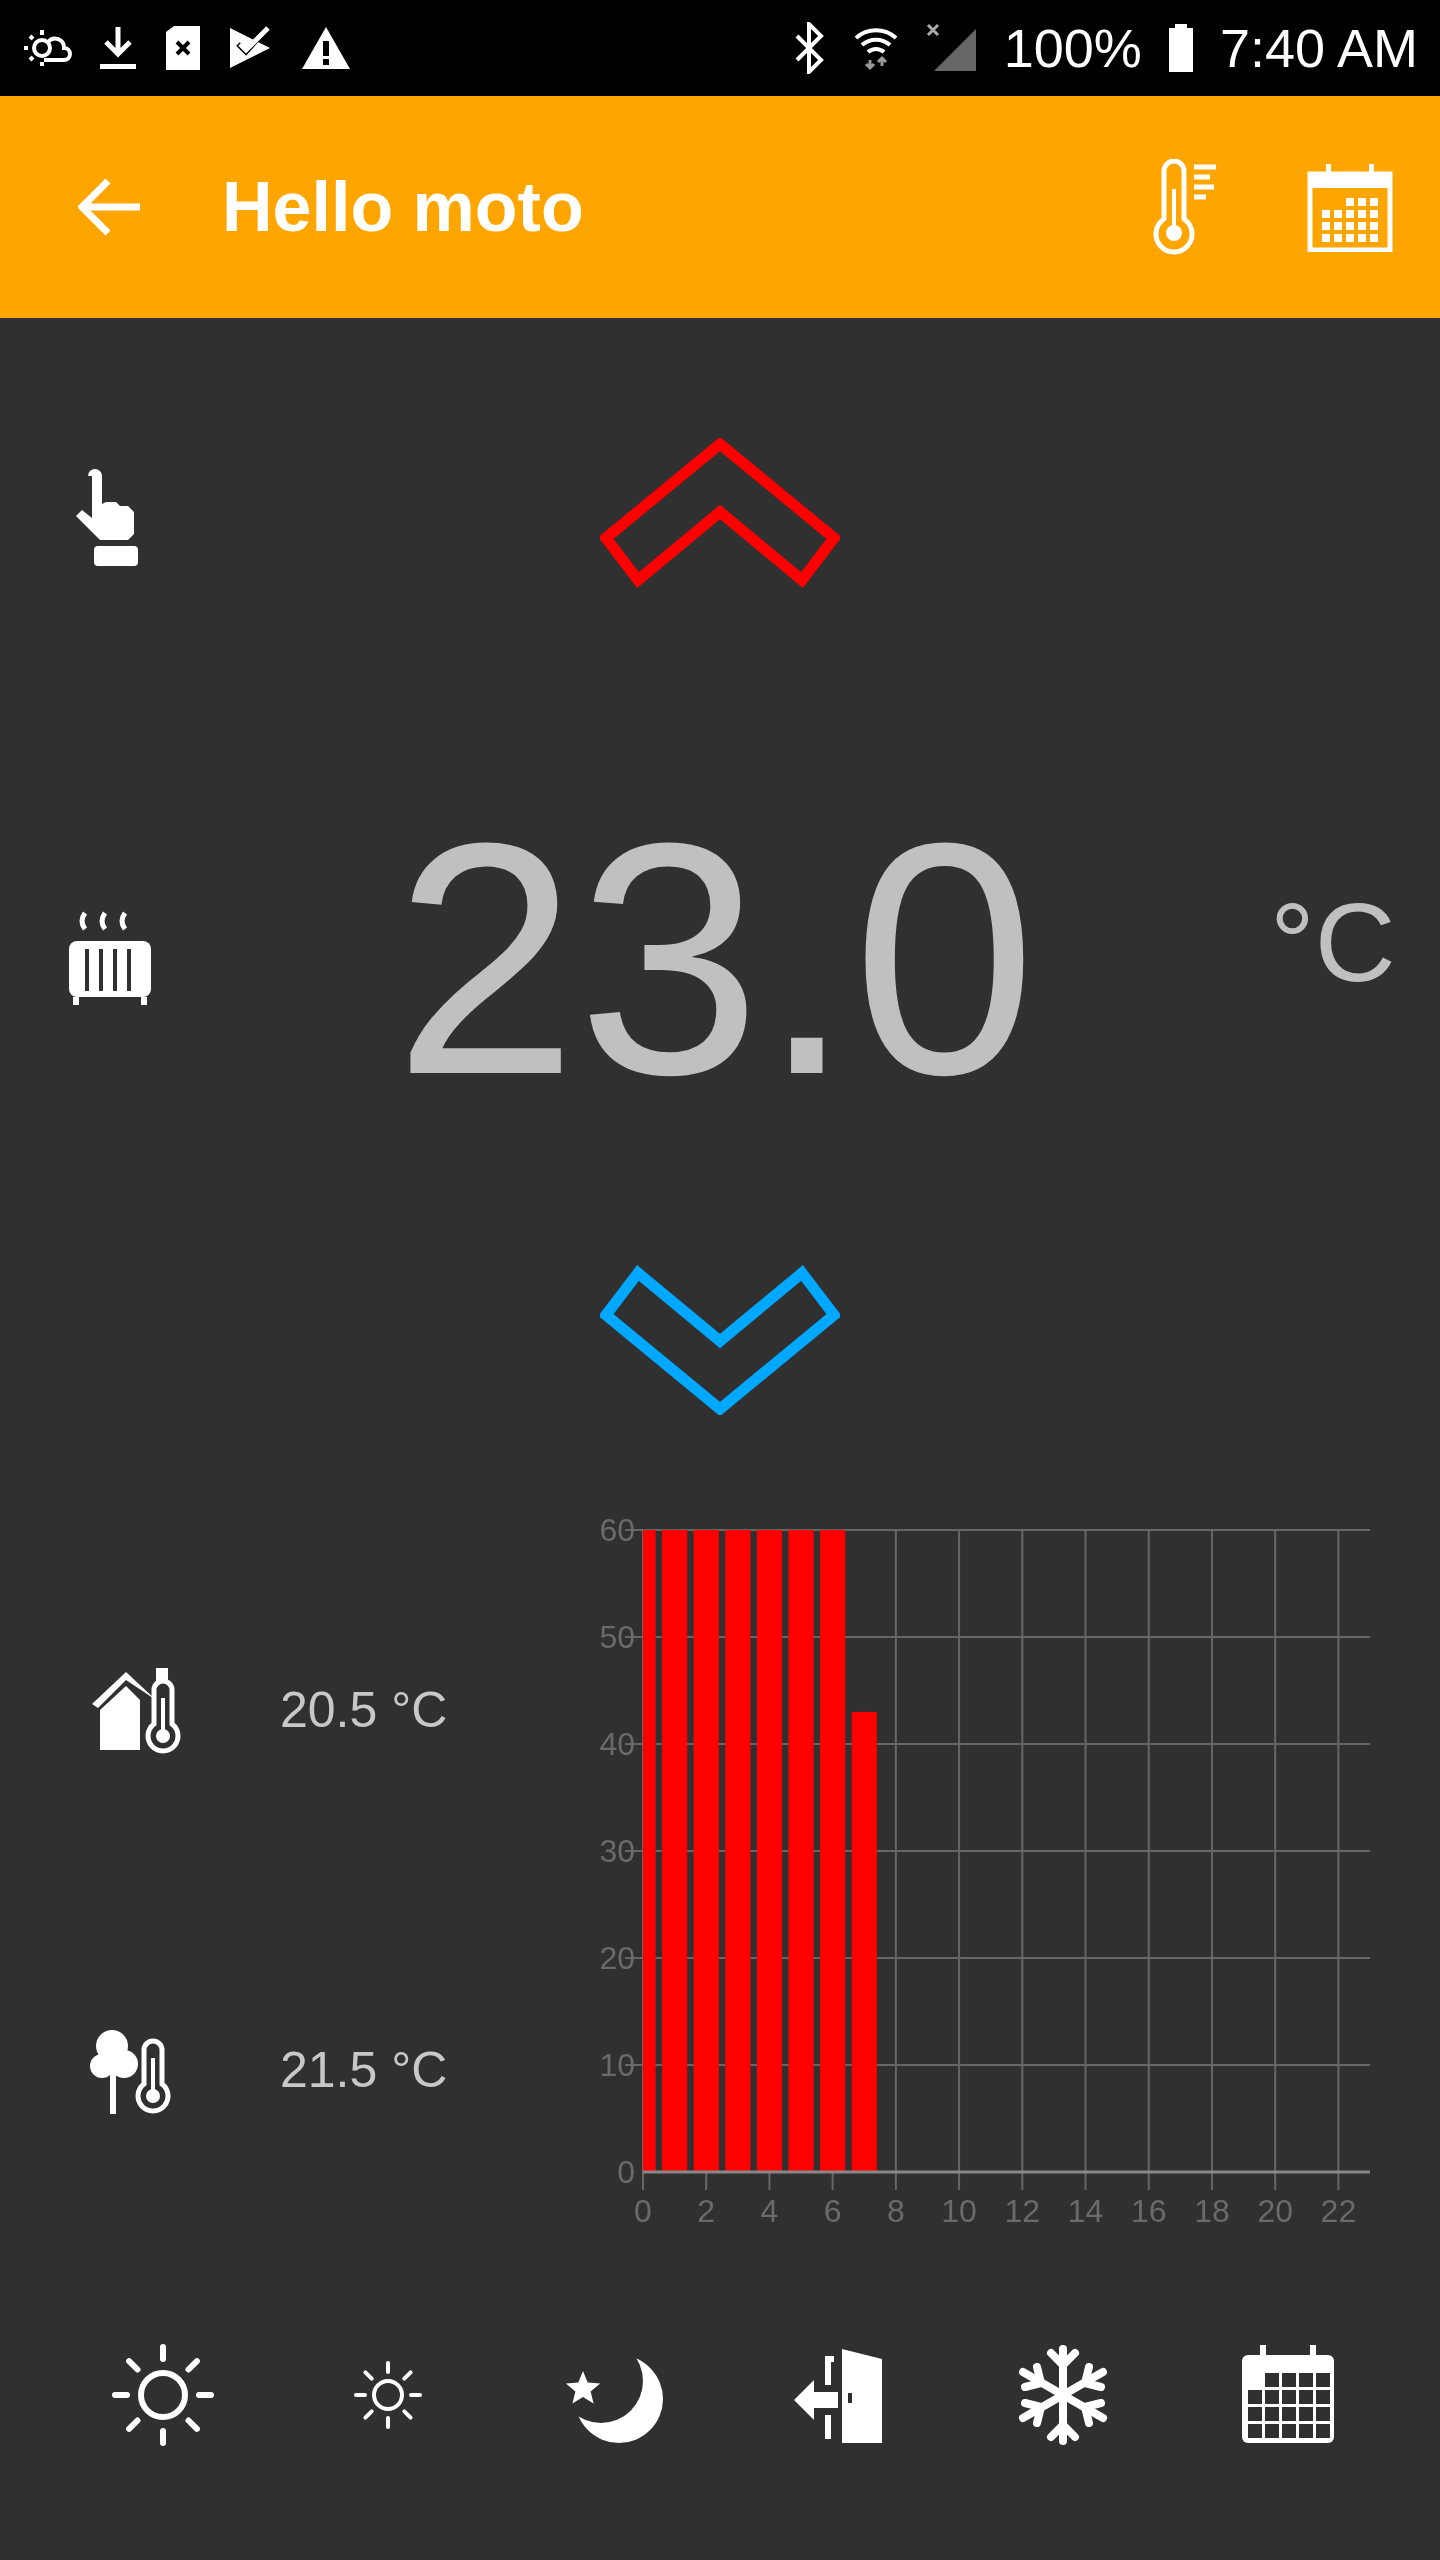 Image resolution: width=1440 pixels, height=2560 pixels. What do you see at coordinates (643, 2211) in the screenshot?
I see `x-tick-label: 0` at bounding box center [643, 2211].